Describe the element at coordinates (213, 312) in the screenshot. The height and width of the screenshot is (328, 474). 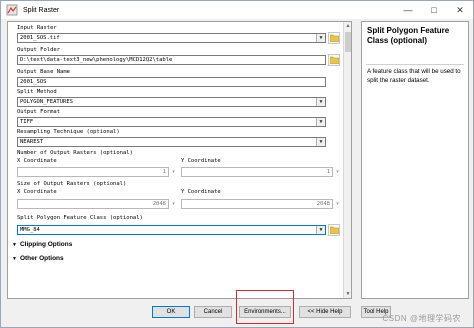
I see `cancel-button: Cancel` at that location.